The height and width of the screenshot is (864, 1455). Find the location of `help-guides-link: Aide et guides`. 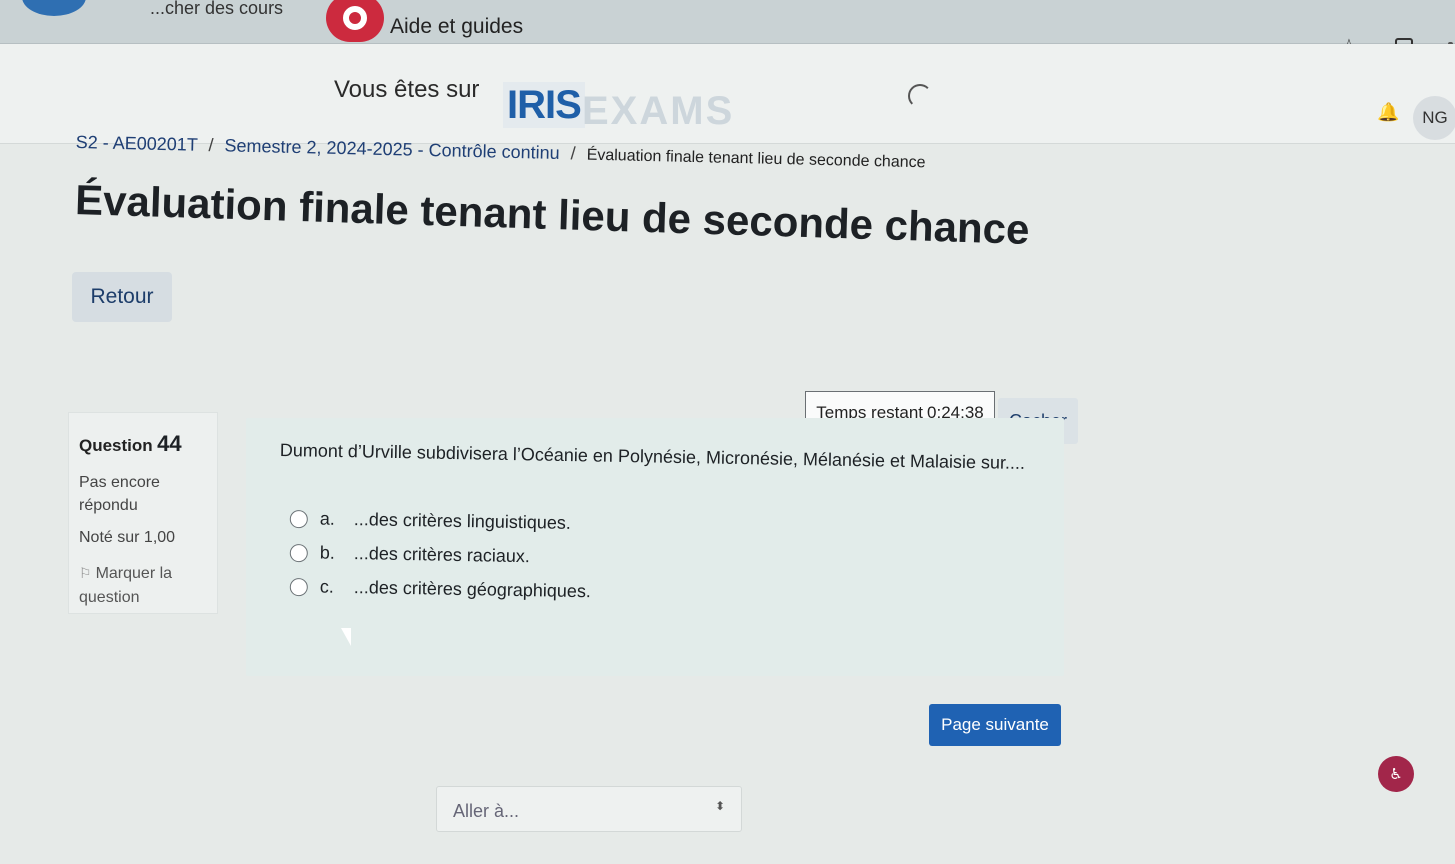

help-guides-link: Aide et guides is located at coordinates (456, 27).